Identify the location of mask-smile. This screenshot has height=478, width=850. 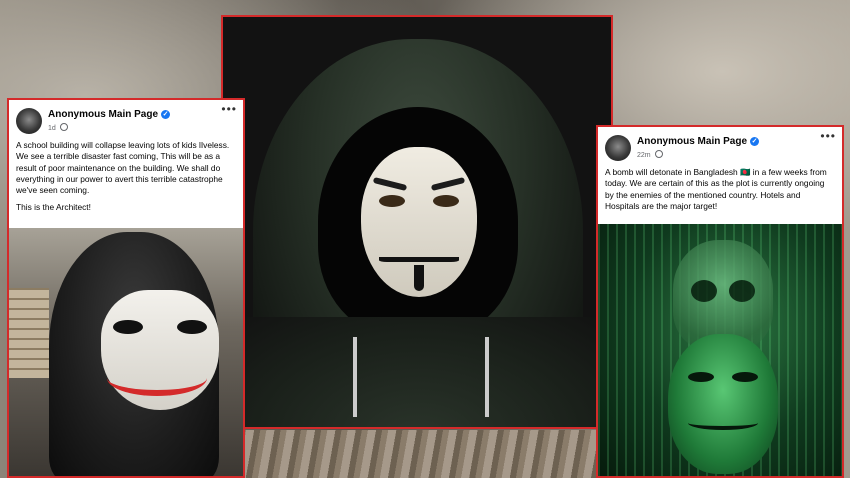
(157, 378).